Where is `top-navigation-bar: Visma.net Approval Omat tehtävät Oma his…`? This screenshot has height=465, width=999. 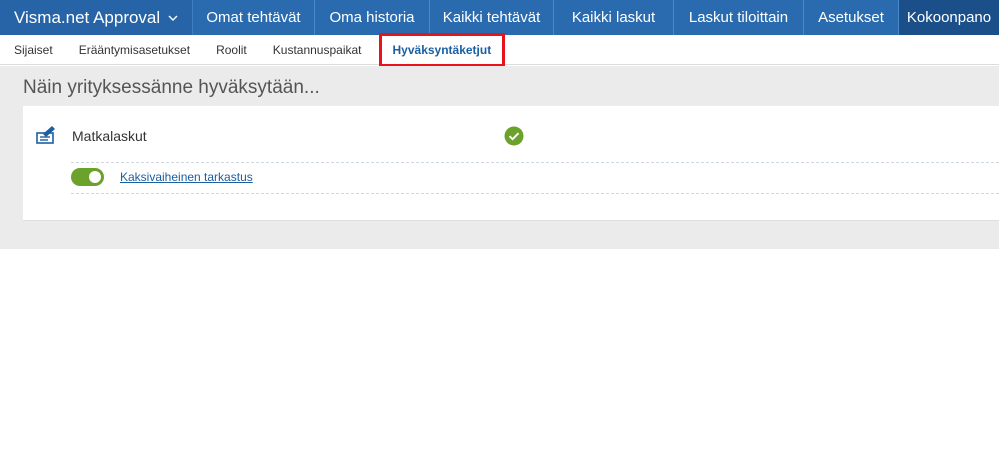
top-navigation-bar: Visma.net Approval Omat tehtävät Oma his… is located at coordinates (499, 17).